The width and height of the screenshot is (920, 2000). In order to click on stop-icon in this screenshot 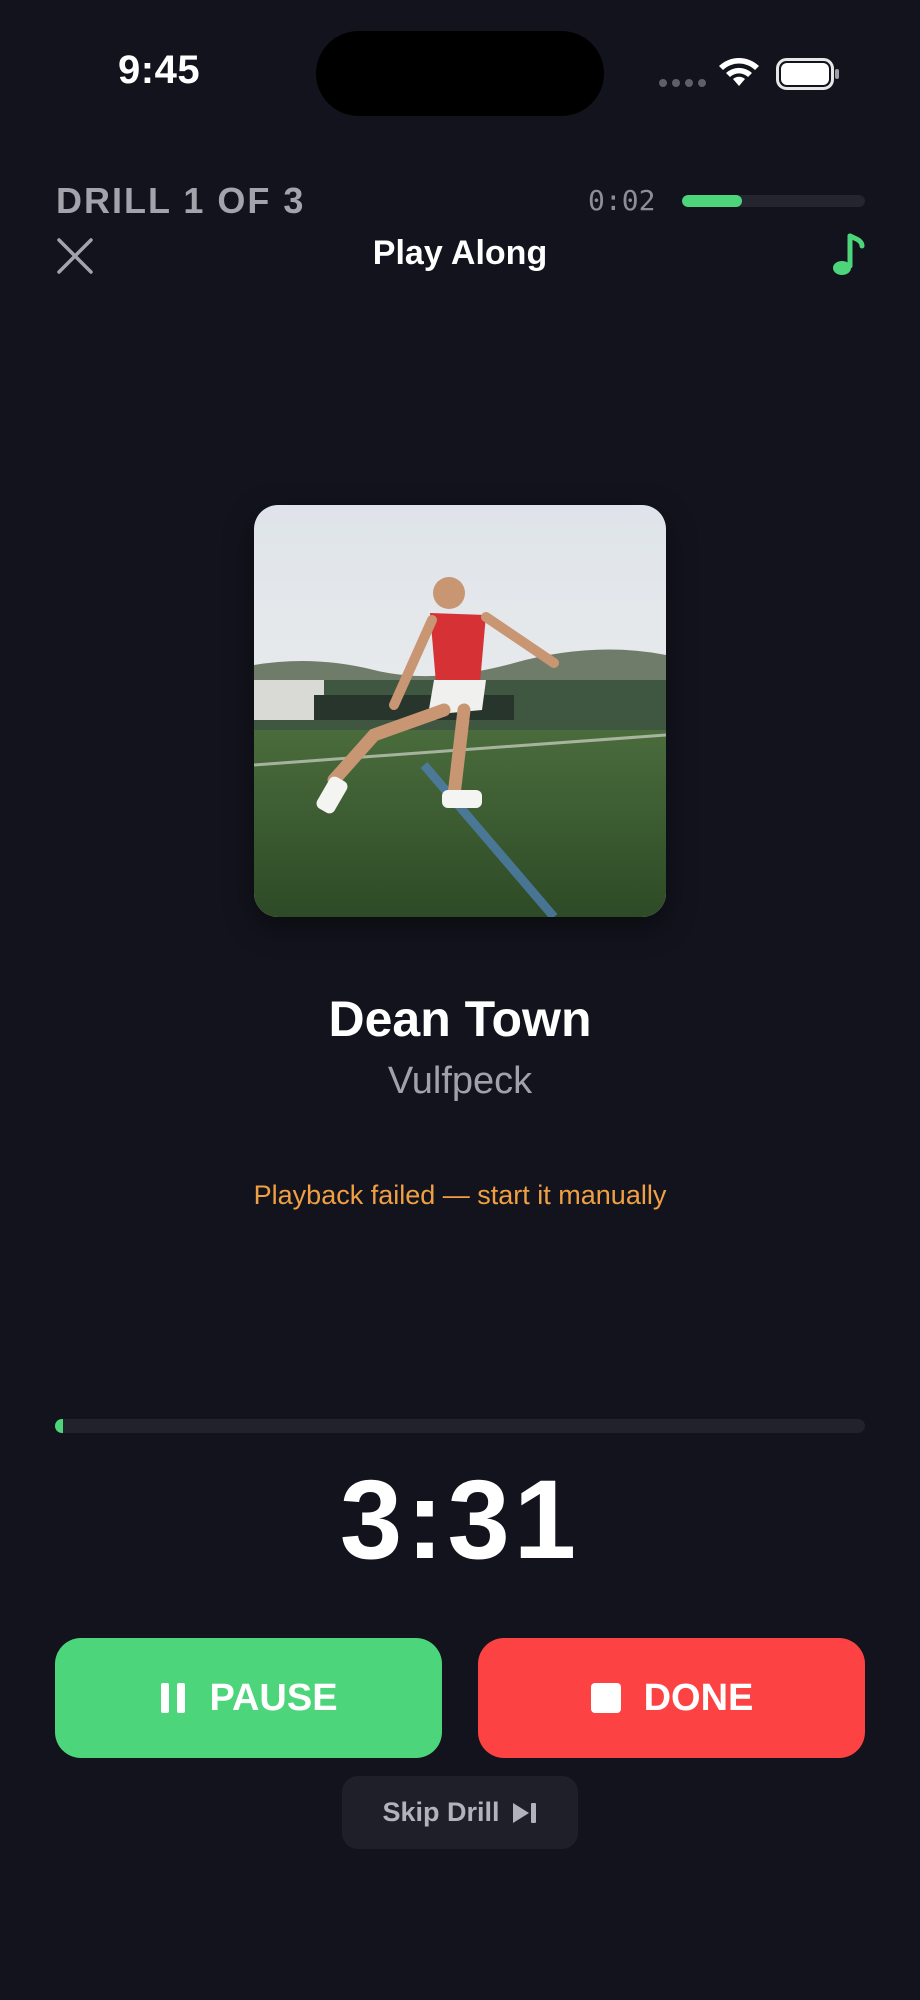, I will do `click(605, 1698)`.